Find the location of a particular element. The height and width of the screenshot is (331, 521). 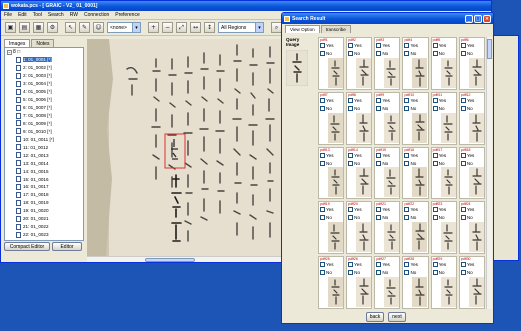

vertical-scrollbar is located at coordinates (489, 173).